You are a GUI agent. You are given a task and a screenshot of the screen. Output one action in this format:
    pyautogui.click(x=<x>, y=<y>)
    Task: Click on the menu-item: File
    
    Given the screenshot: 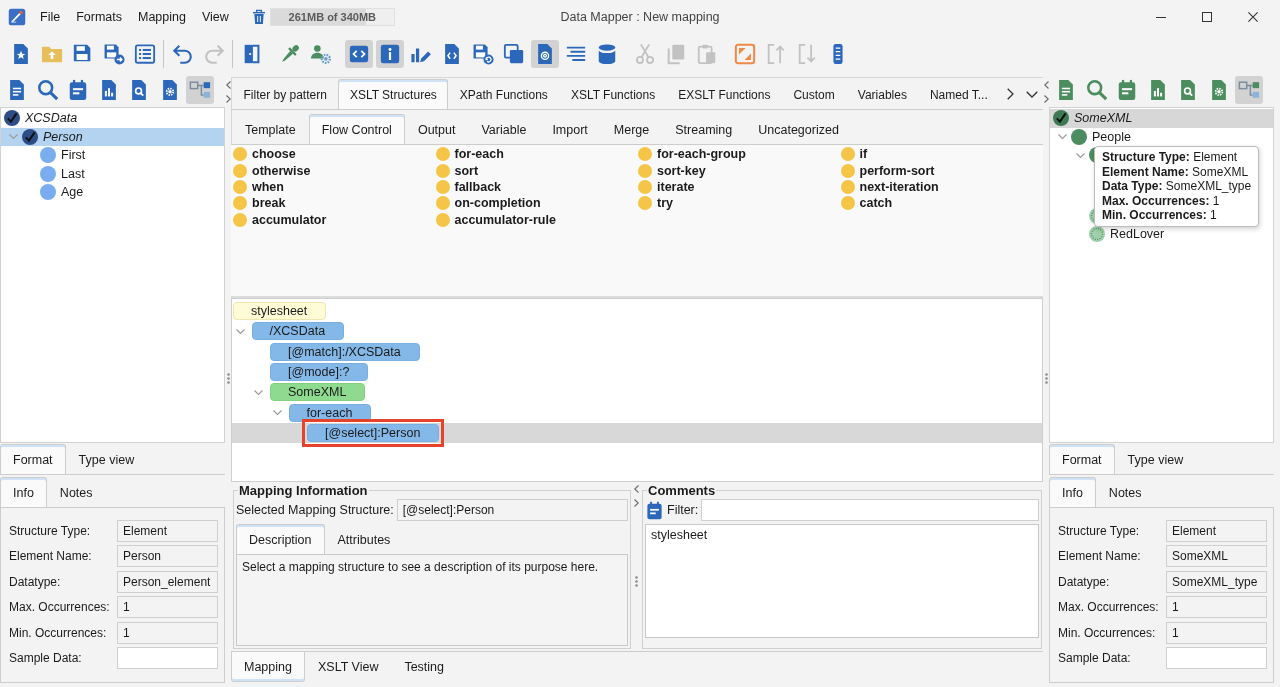 What is the action you would take?
    pyautogui.click(x=50, y=17)
    